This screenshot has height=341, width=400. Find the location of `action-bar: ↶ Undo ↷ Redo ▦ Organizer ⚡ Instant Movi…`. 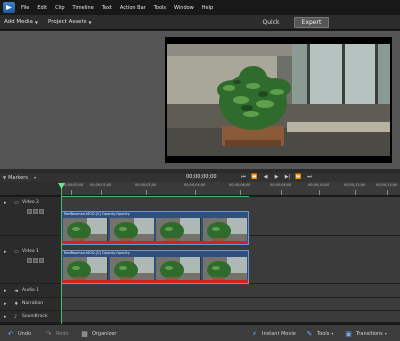

action-bar: ↶ Undo ↷ Redo ▦ Organizer ⚡ Instant Movi… is located at coordinates (200, 332).